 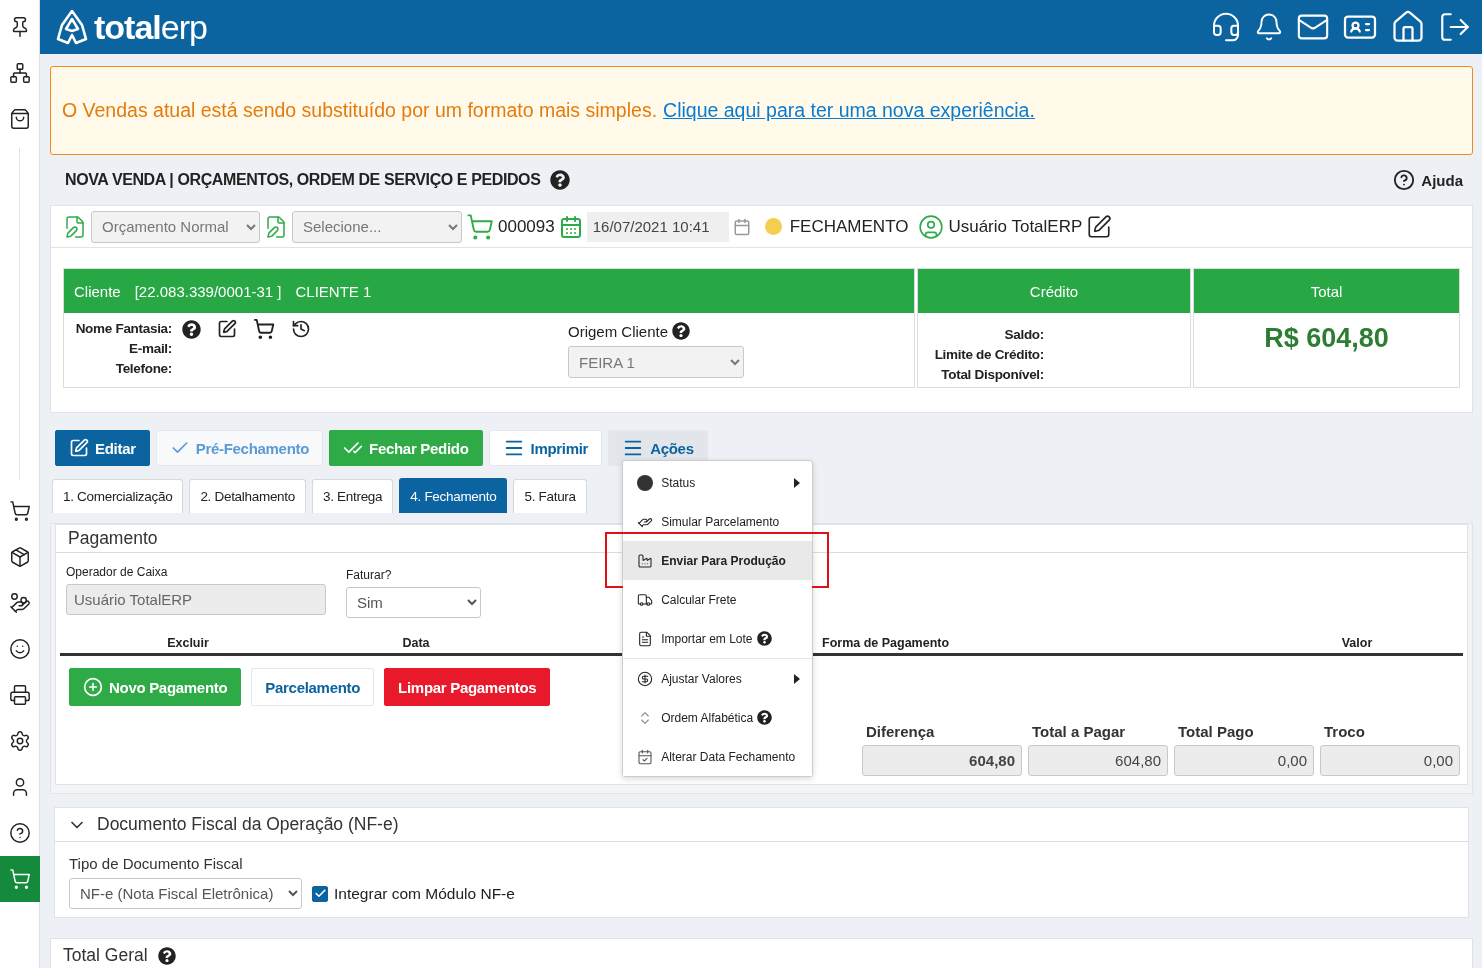 What do you see at coordinates (645, 638) in the screenshot?
I see `document-icon` at bounding box center [645, 638].